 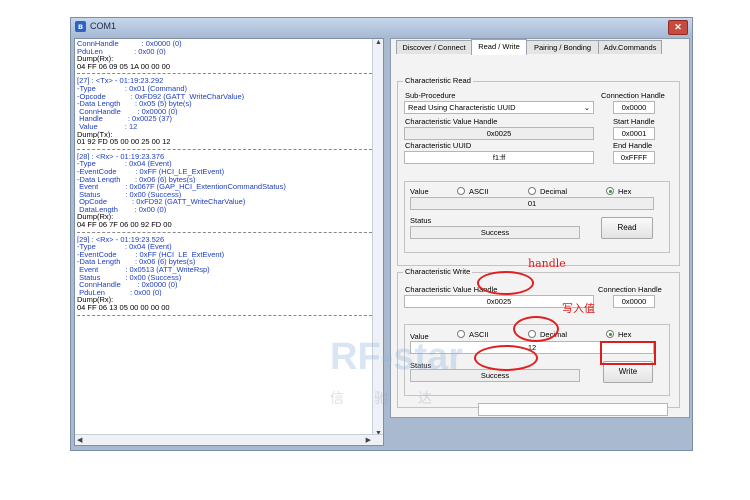 What do you see at coordinates (123, 66) in the screenshot?
I see `log-line: 04 FF 06 09 05 1A 00 00 00` at bounding box center [123, 66].